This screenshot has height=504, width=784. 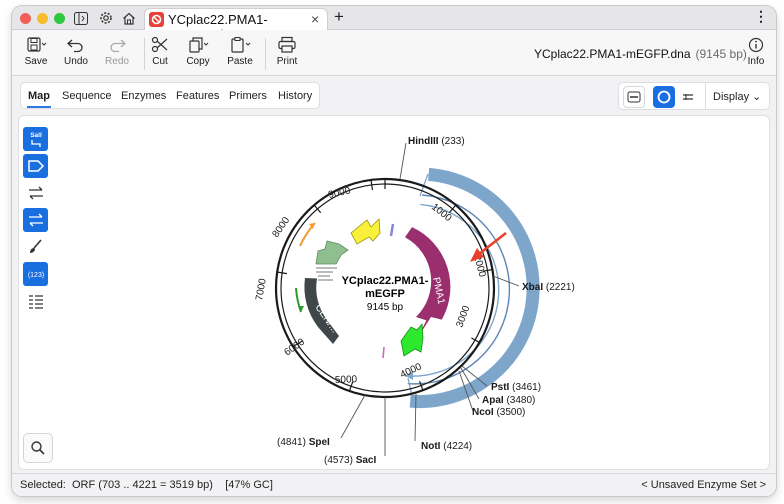 What do you see at coordinates (301, 309) in the screenshot?
I see `green-primer-arrowhead` at bounding box center [301, 309].